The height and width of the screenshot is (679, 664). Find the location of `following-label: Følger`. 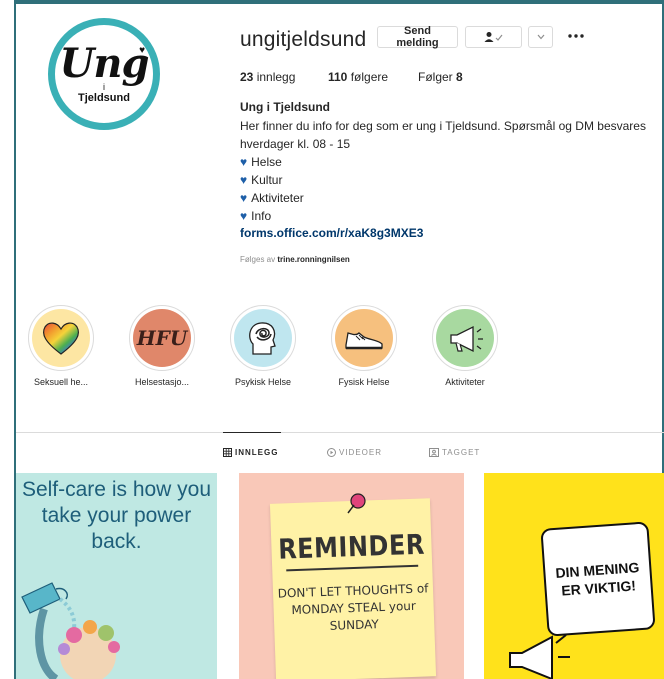

following-label: Følger is located at coordinates (435, 77).